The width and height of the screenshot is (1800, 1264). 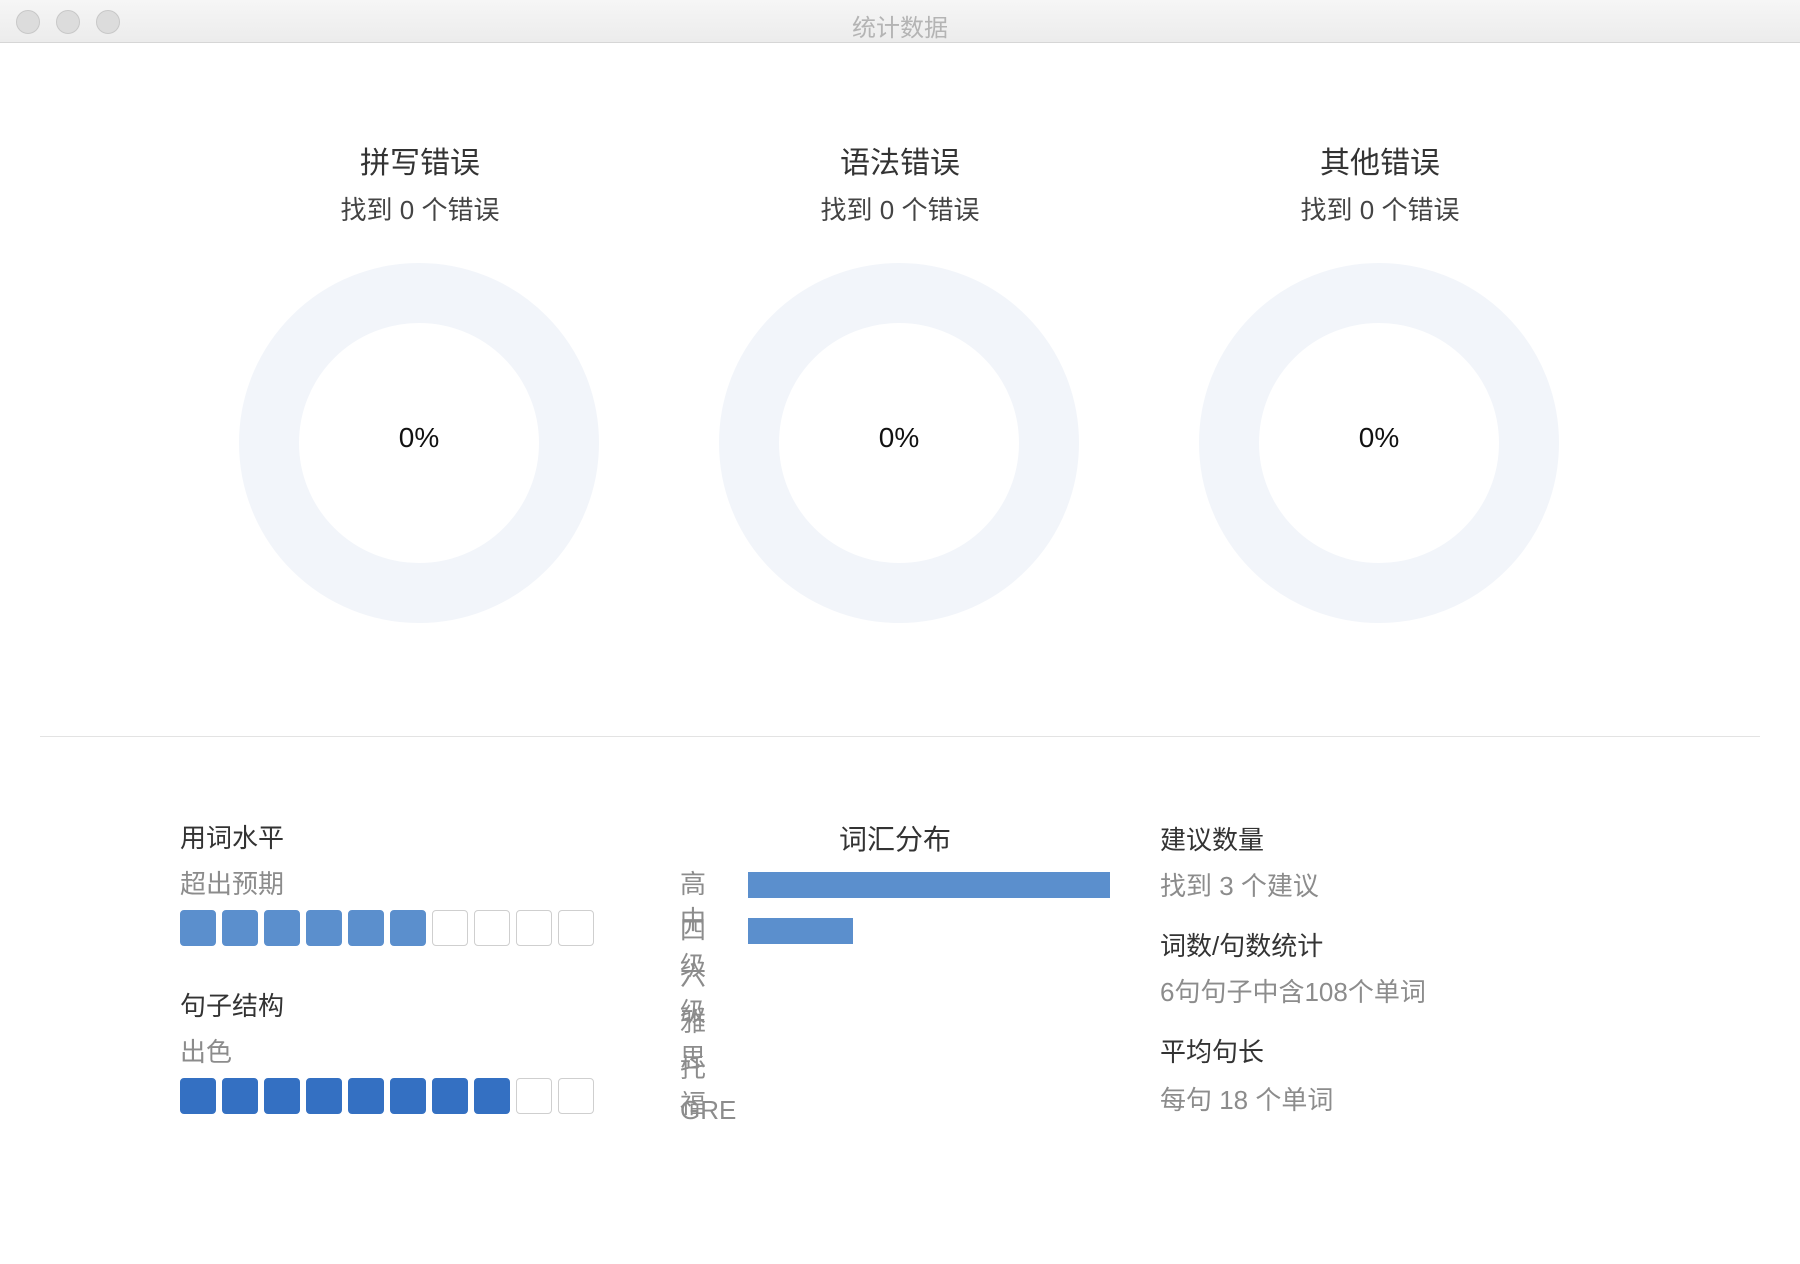 What do you see at coordinates (894, 839) in the screenshot?
I see `vocab-distribution-title: 词汇分布` at bounding box center [894, 839].